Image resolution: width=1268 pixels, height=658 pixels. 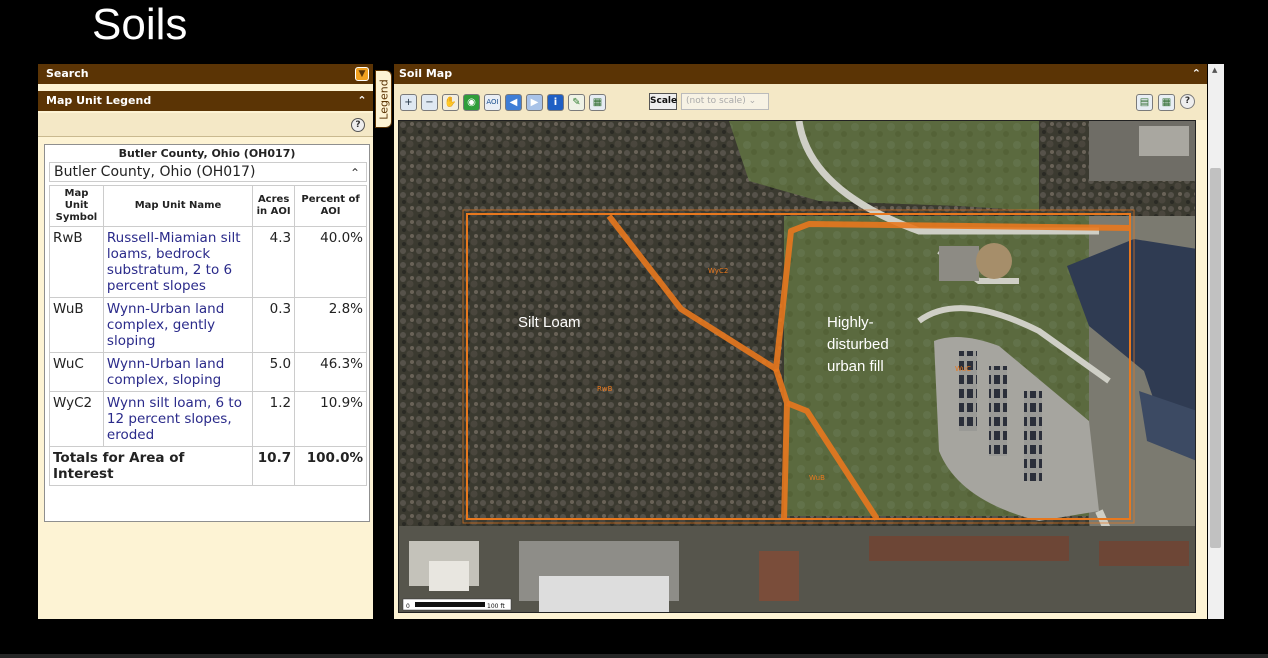 I want to click on scale-select: (not to scale) ⌄, so click(x=725, y=101).